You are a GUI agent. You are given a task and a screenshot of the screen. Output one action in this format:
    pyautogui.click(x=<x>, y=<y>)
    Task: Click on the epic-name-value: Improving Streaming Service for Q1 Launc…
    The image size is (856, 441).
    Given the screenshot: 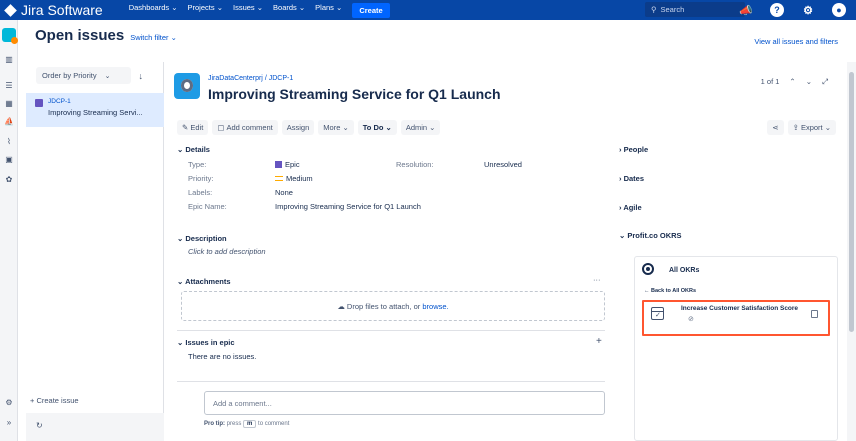 What is the action you would take?
    pyautogui.click(x=348, y=206)
    